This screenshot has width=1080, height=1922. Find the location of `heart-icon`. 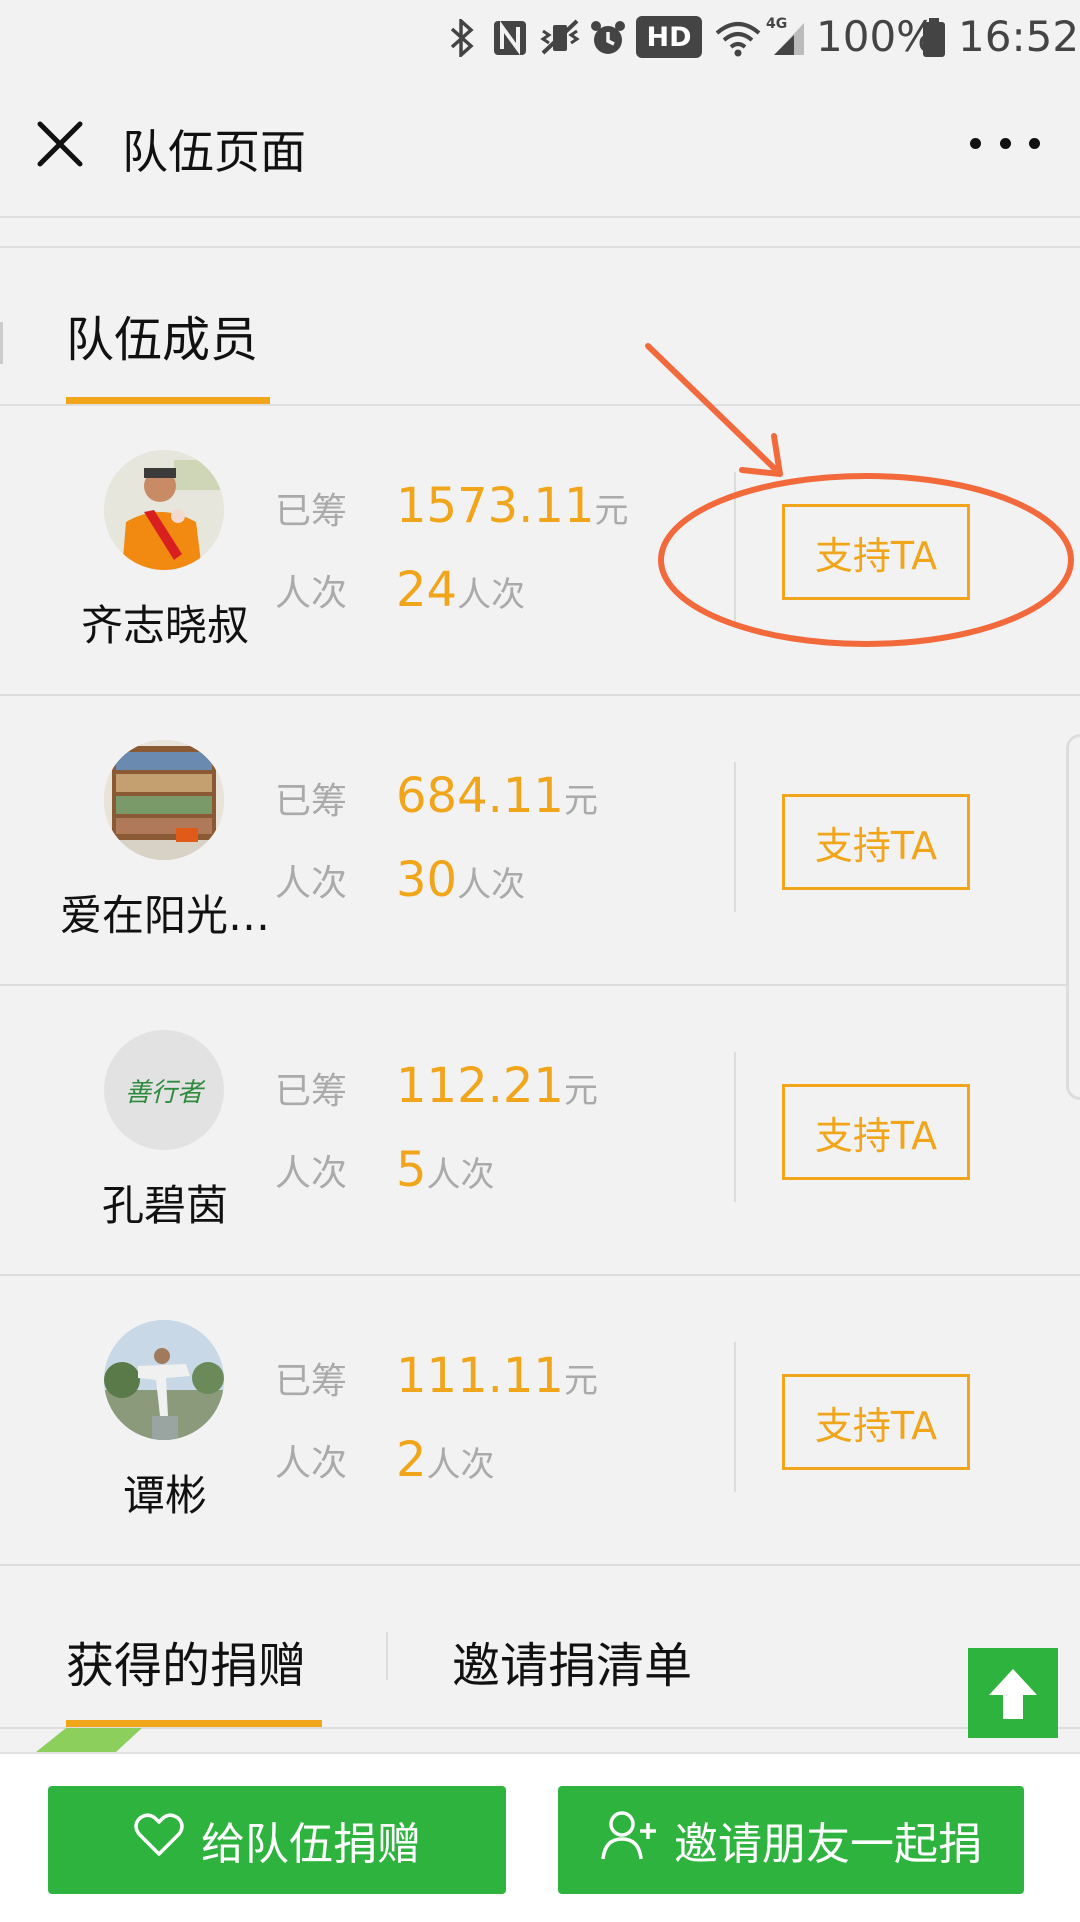

heart-icon is located at coordinates (159, 1840).